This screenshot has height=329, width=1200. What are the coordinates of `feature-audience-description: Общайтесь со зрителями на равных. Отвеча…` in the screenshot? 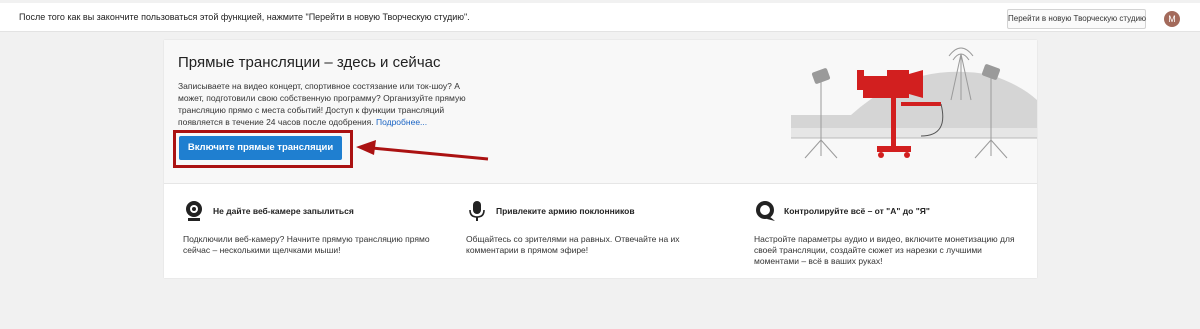 It's located at (573, 244).